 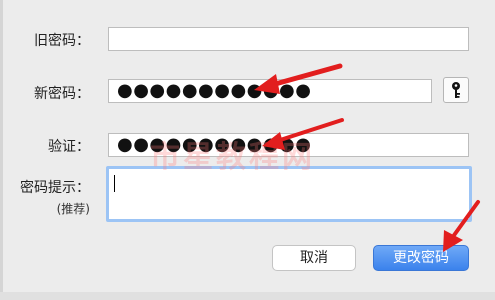 What do you see at coordinates (73, 209) in the screenshot?
I see `password-hint-recommended: (推荐)` at bounding box center [73, 209].